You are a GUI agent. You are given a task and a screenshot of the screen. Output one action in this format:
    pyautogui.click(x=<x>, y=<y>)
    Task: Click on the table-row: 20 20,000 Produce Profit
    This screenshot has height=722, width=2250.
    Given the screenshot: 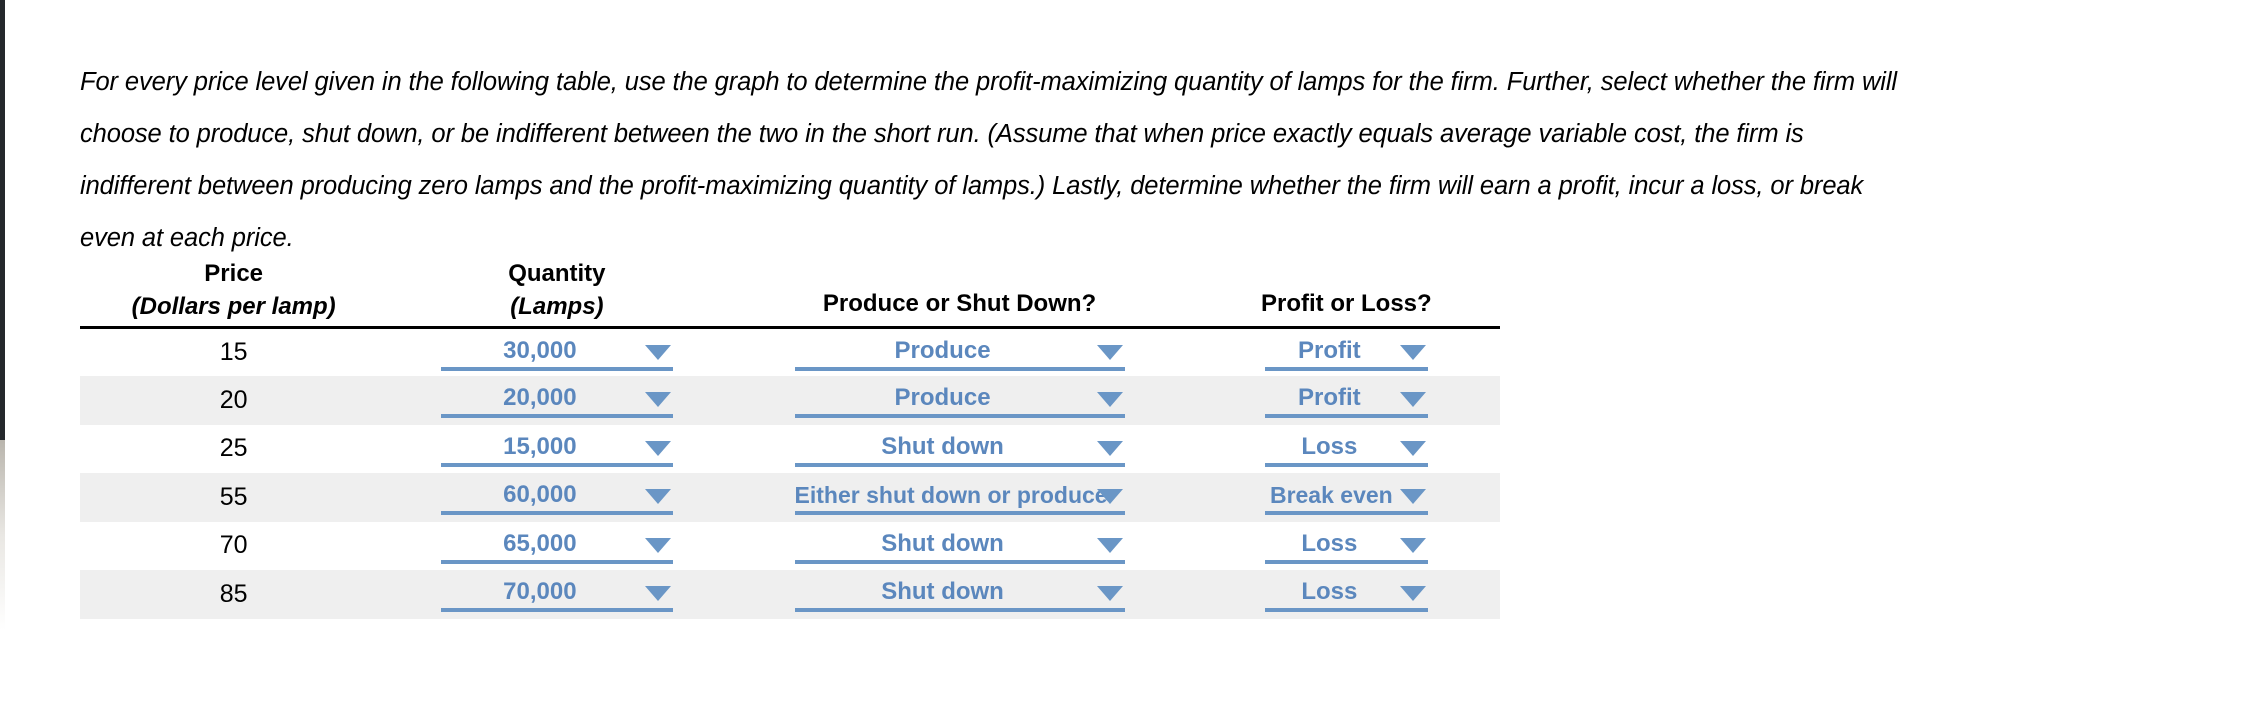 What is the action you would take?
    pyautogui.click(x=790, y=400)
    